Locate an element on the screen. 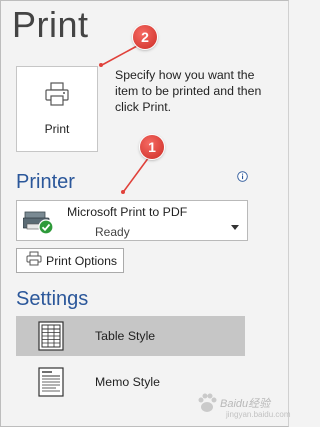 Image resolution: width=320 pixels, height=427 pixels. watermark-url: jingyan.baidu.com is located at coordinates (258, 414).